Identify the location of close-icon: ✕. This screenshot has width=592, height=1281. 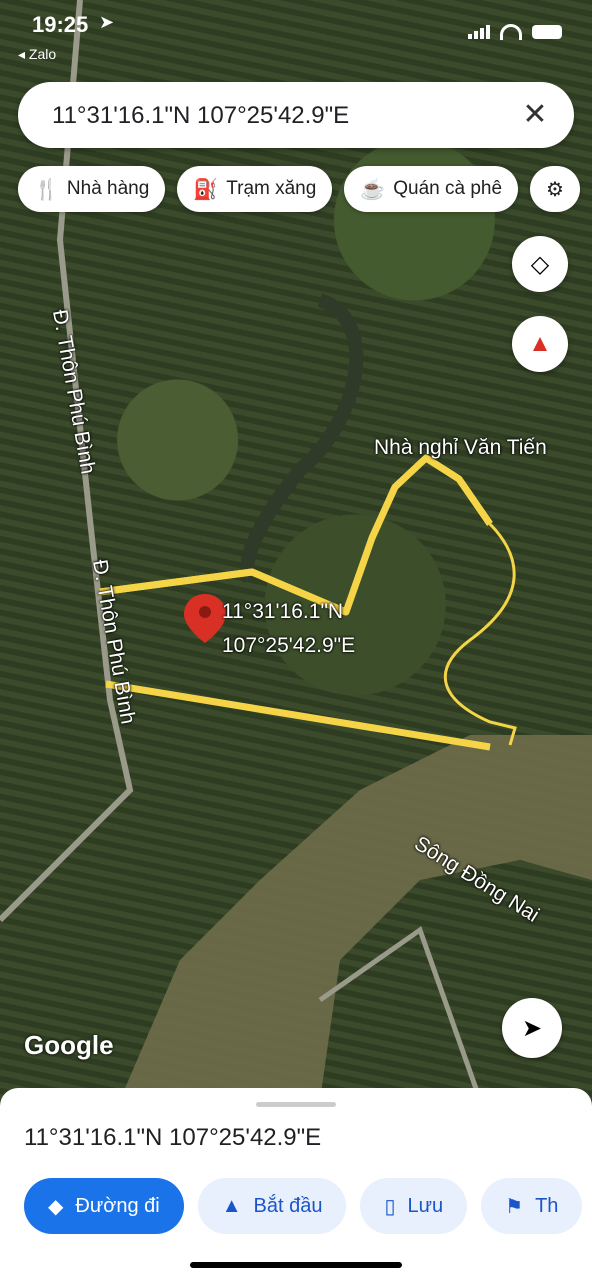
(535, 115).